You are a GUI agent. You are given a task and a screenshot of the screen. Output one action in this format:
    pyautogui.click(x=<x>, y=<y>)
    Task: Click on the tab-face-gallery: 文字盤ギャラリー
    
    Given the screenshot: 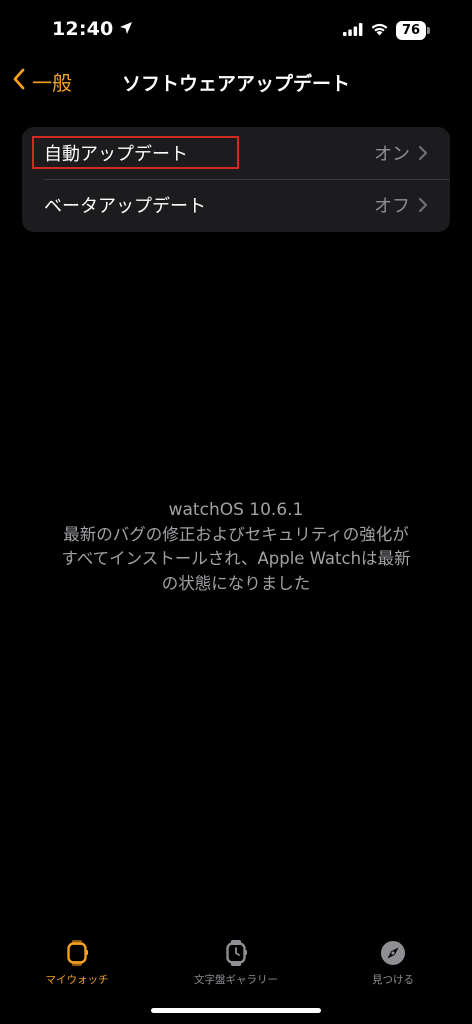 What is the action you would take?
    pyautogui.click(x=236, y=962)
    